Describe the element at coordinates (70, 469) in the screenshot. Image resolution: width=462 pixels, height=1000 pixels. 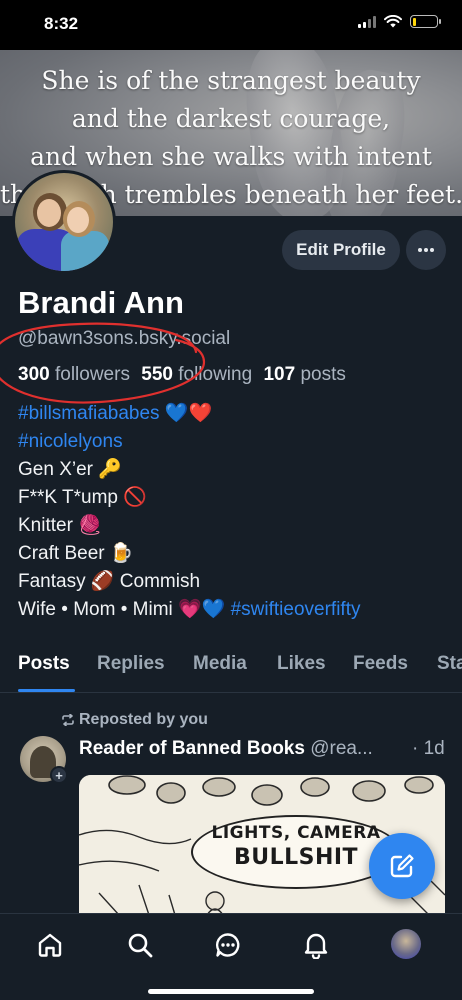
I see `bio-line: Gen X’er 🔑` at that location.